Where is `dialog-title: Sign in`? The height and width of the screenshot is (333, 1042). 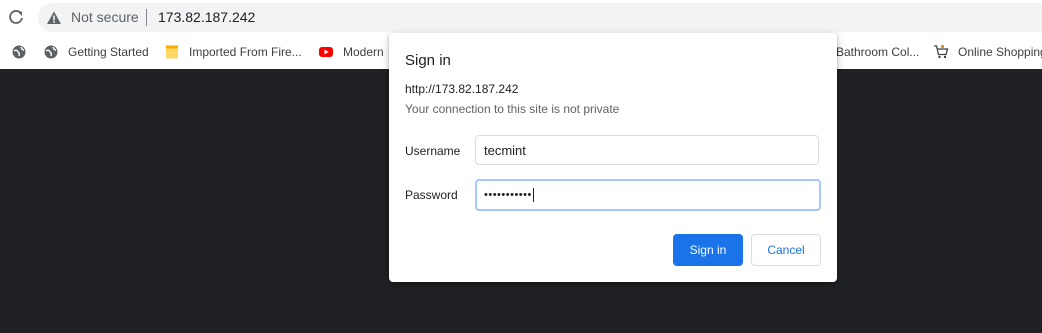
dialog-title: Sign in is located at coordinates (428, 60).